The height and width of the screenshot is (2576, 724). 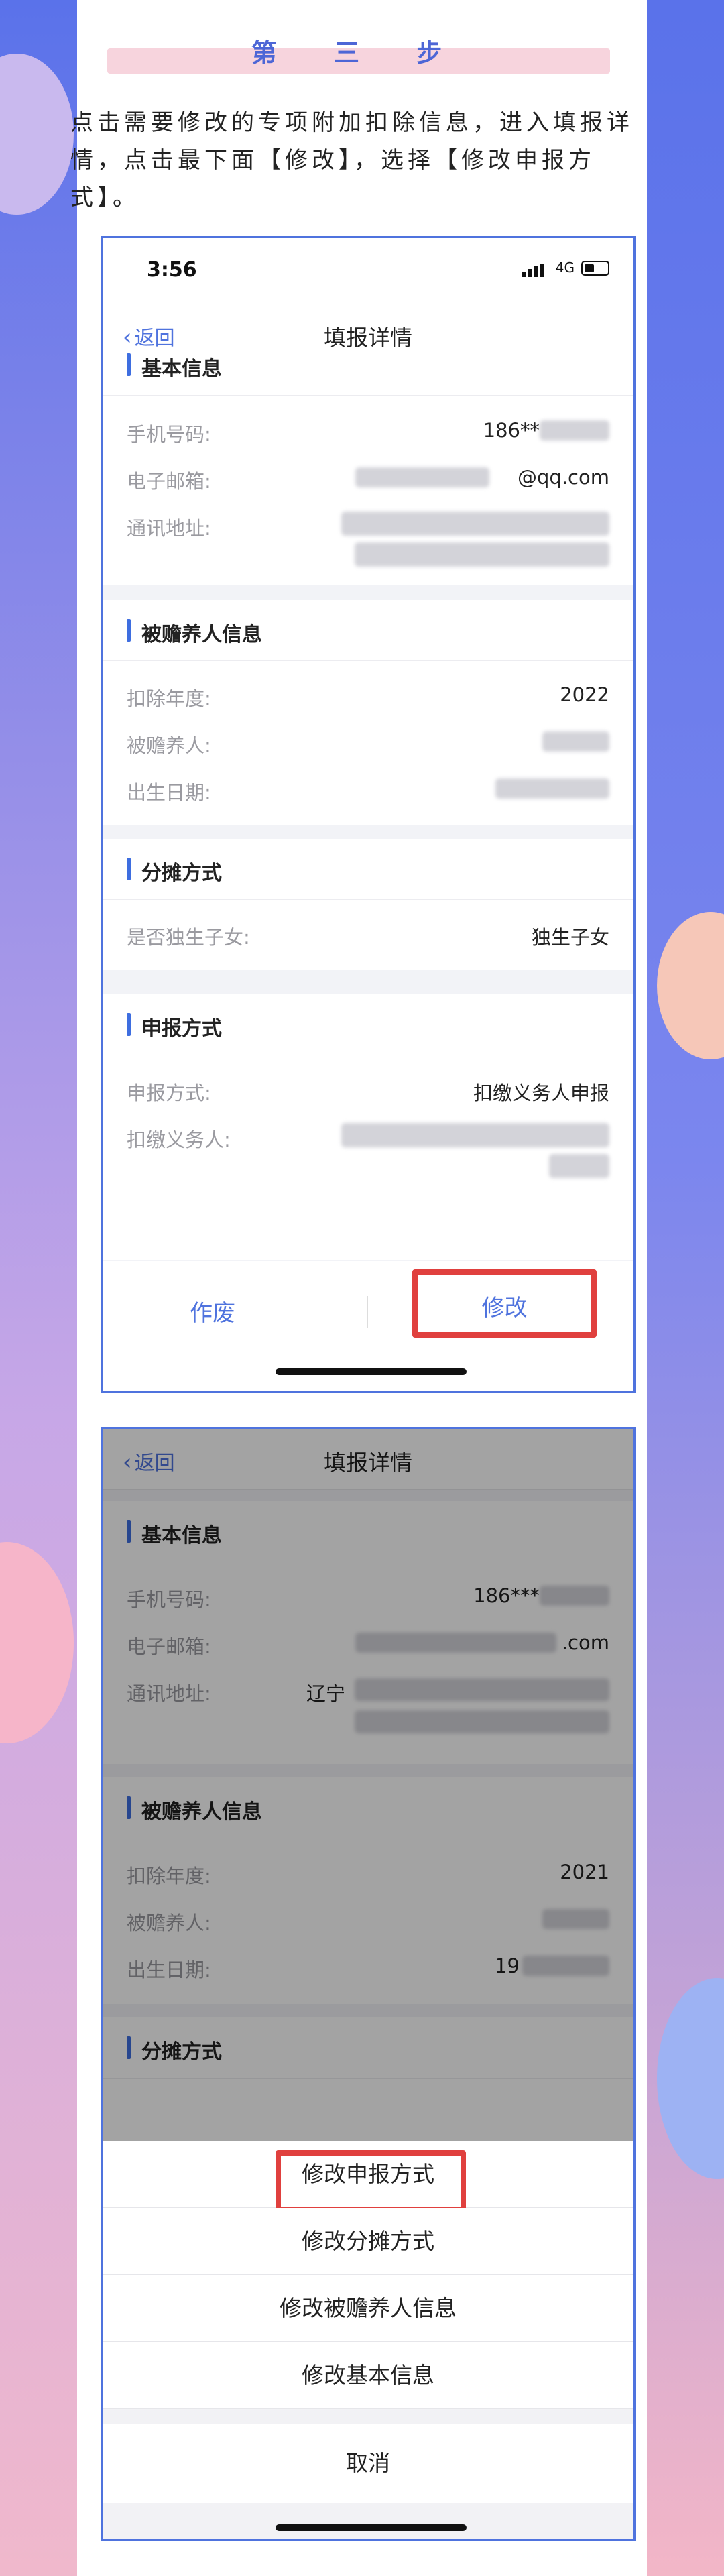 What do you see at coordinates (368, 904) in the screenshot?
I see `section-share-method: 分摊方式 是否独生子女: 独生子女` at bounding box center [368, 904].